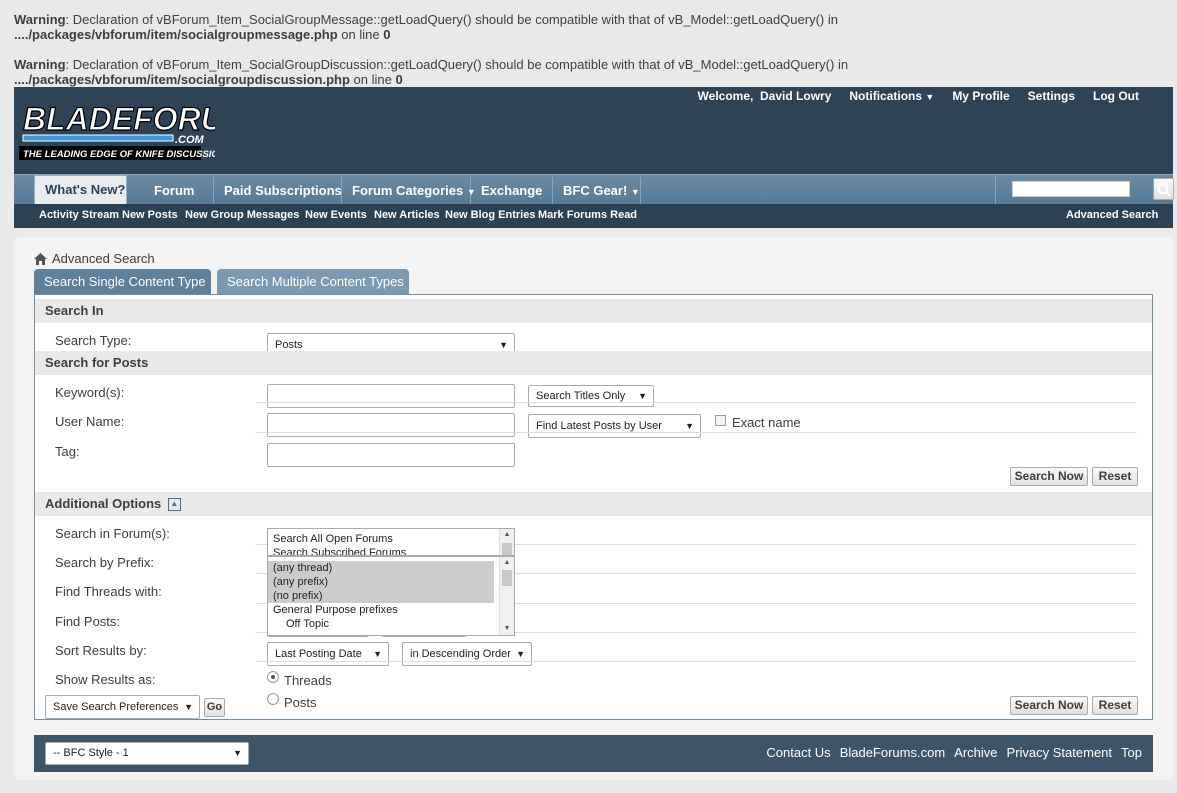 The image size is (1177, 793). What do you see at coordinates (93, 340) in the screenshot?
I see `search-type-label: Search Type:` at bounding box center [93, 340].